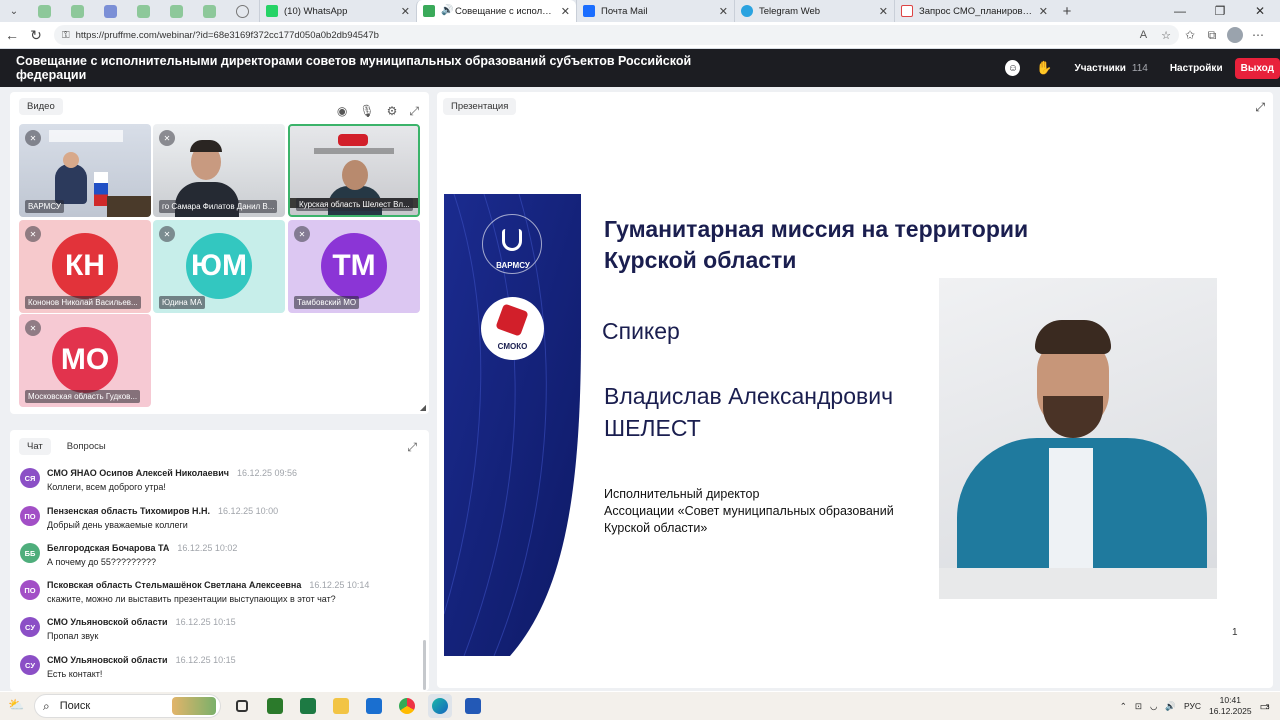 The image size is (1280, 720). Describe the element at coordinates (655, 11) in the screenshot. I see `tab-mail: Почта Mail ✕` at that location.